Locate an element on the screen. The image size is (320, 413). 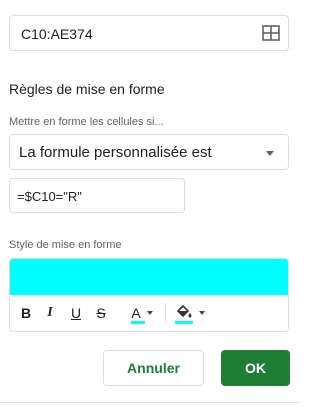
section-title: Règles de mise en forme is located at coordinates (87, 89).